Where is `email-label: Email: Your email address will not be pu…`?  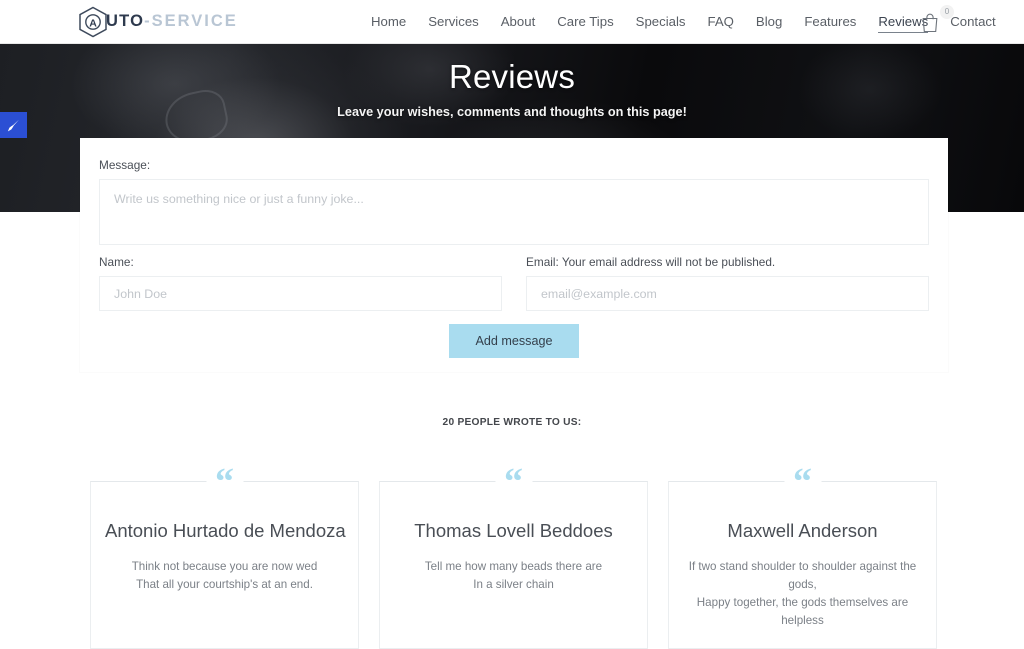
email-label: Email: Your email address will not be pu… is located at coordinates (651, 262).